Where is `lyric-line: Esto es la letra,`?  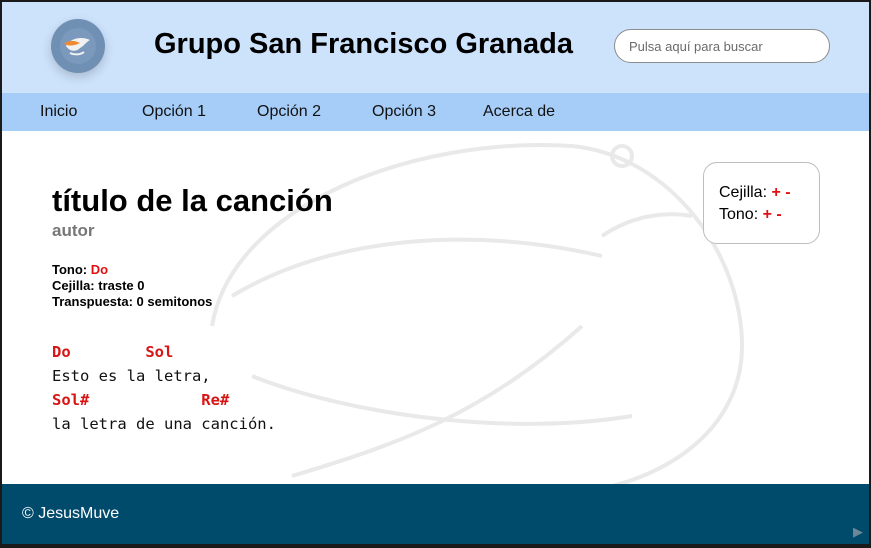 lyric-line: Esto es la letra, is located at coordinates (131, 376).